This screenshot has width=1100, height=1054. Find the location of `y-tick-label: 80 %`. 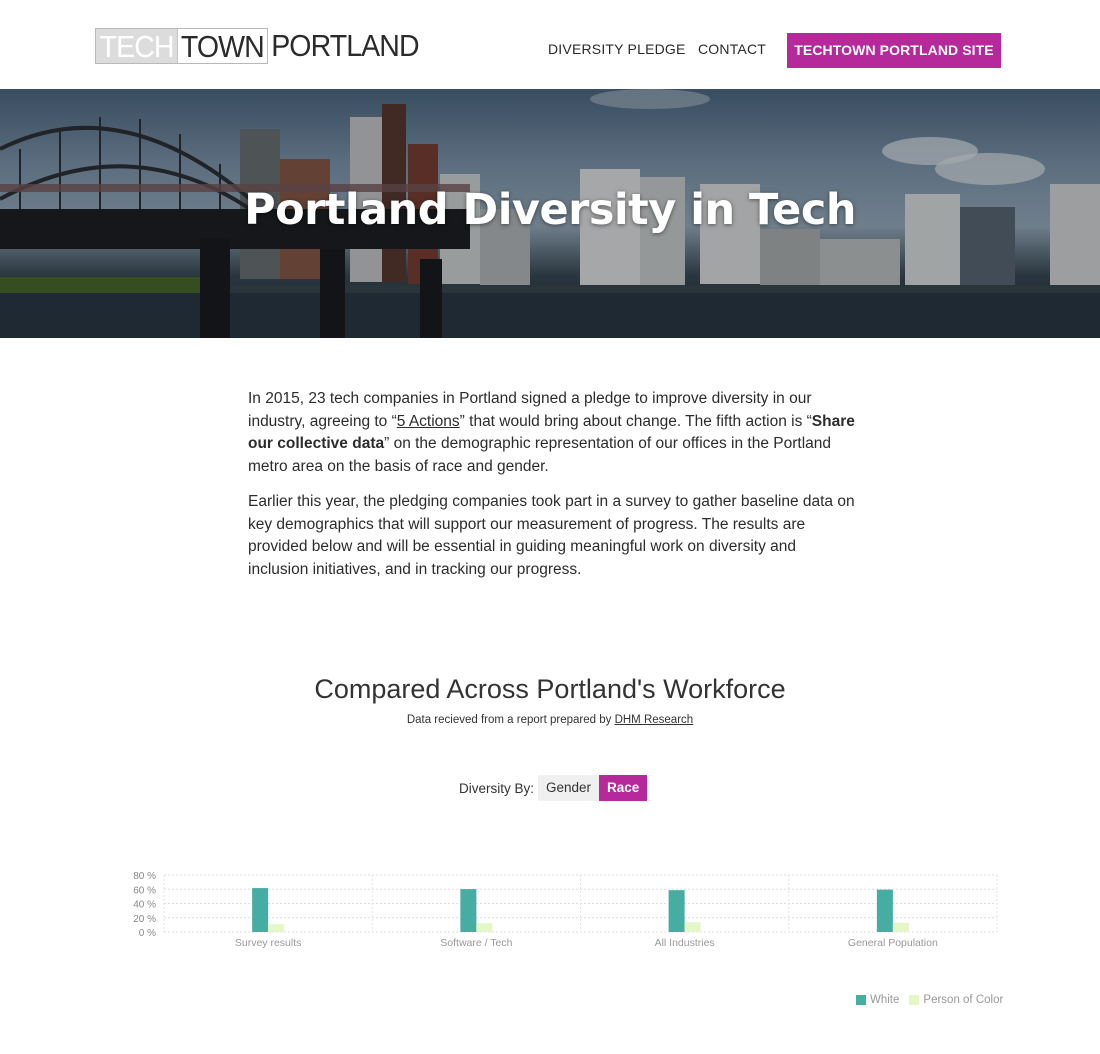

y-tick-label: 80 % is located at coordinates (144, 876).